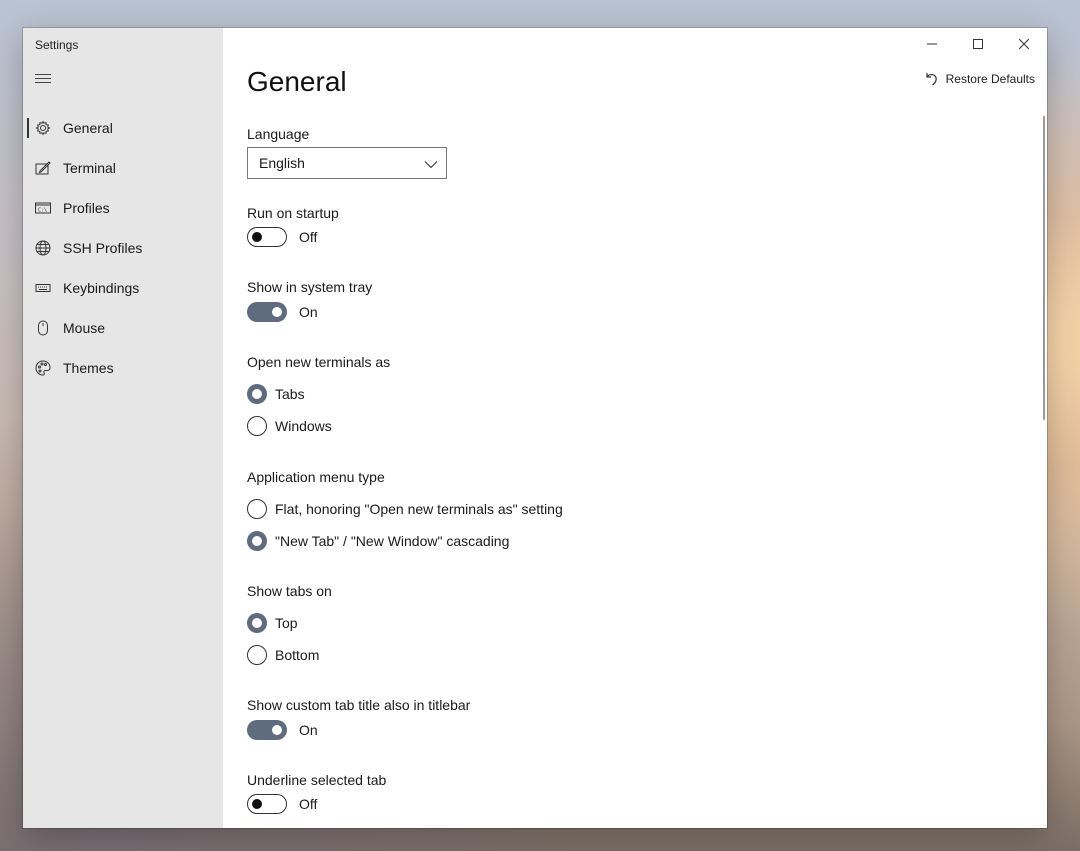 This screenshot has height=851, width=1080. What do you see at coordinates (297, 655) in the screenshot?
I see `radio-label: Bottom` at bounding box center [297, 655].